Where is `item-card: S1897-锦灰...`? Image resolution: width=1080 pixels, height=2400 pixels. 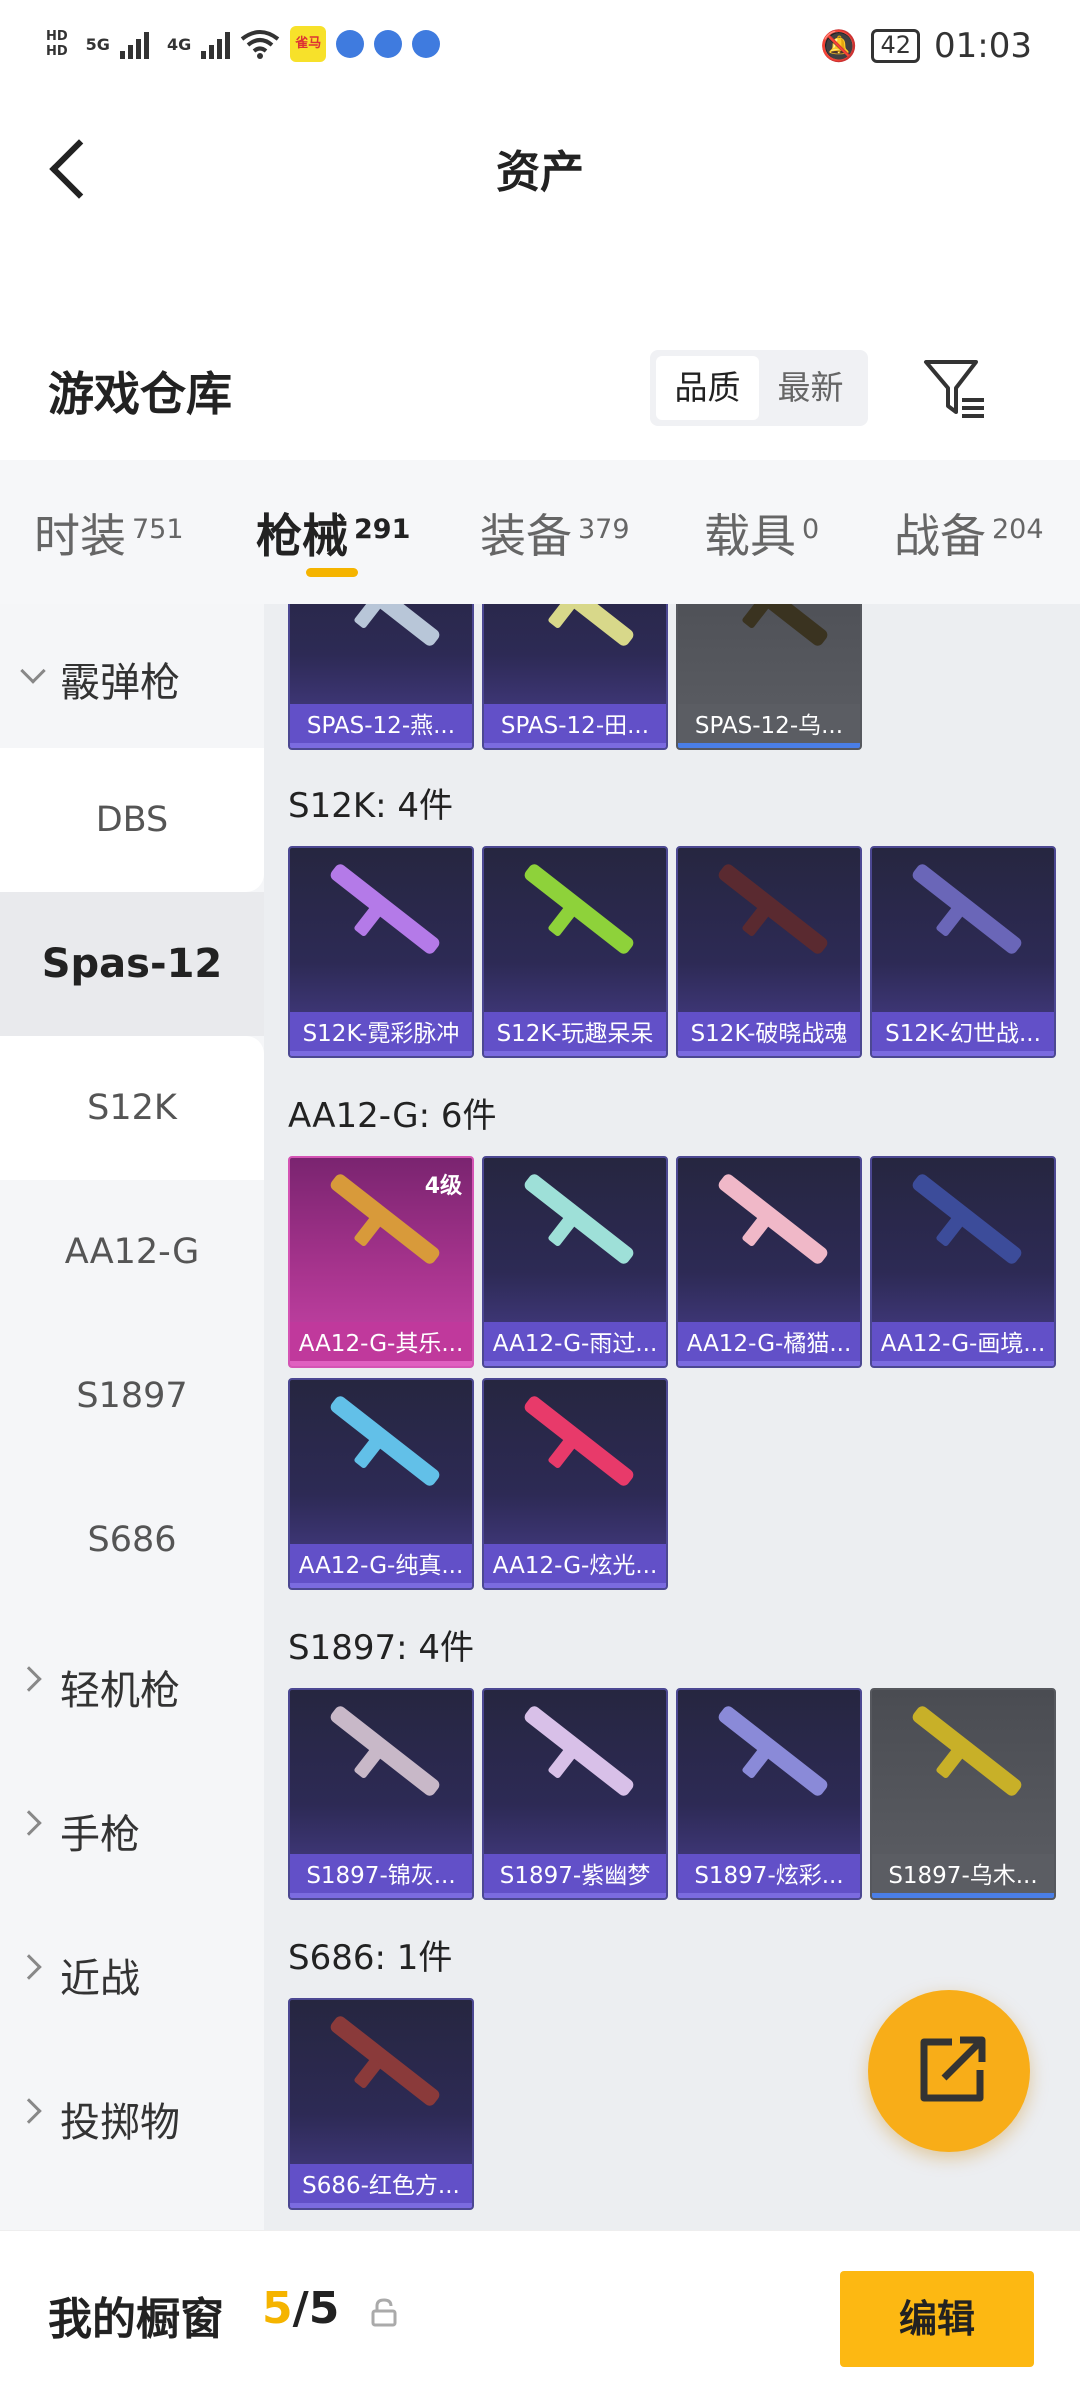 item-card: S1897-锦灰... is located at coordinates (381, 1794).